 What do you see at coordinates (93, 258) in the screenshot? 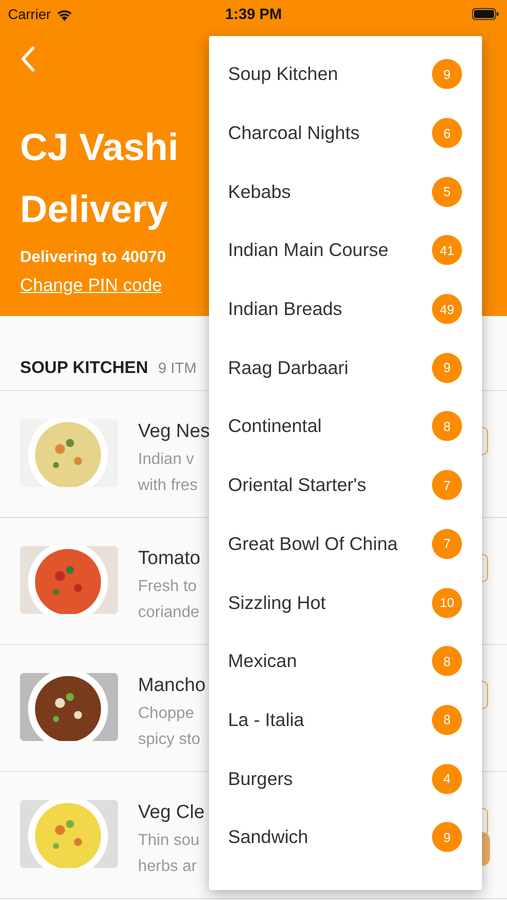
I see `delivery-address: Delivering to 40070` at bounding box center [93, 258].